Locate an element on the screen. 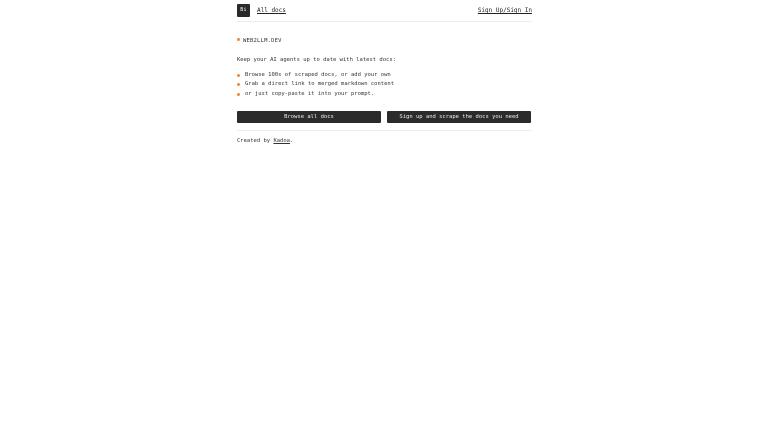  feature-text: or just copy-paste it into your prompt. is located at coordinates (310, 93).